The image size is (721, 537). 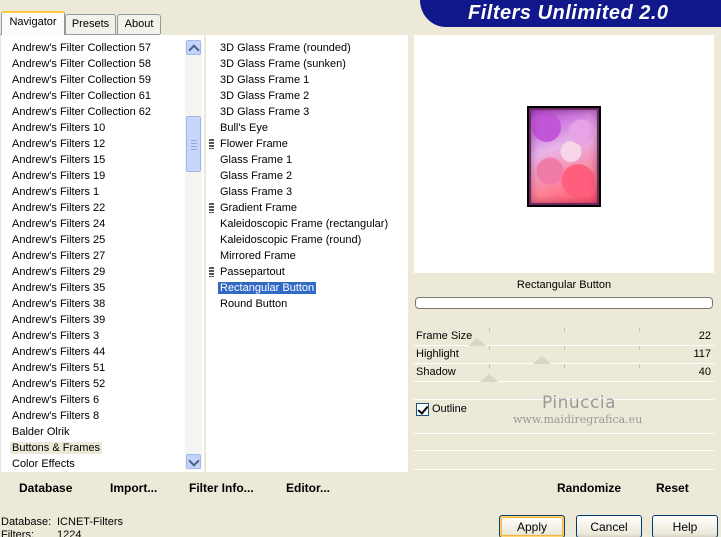 I want to click on tab-about: About, so click(x=139, y=24).